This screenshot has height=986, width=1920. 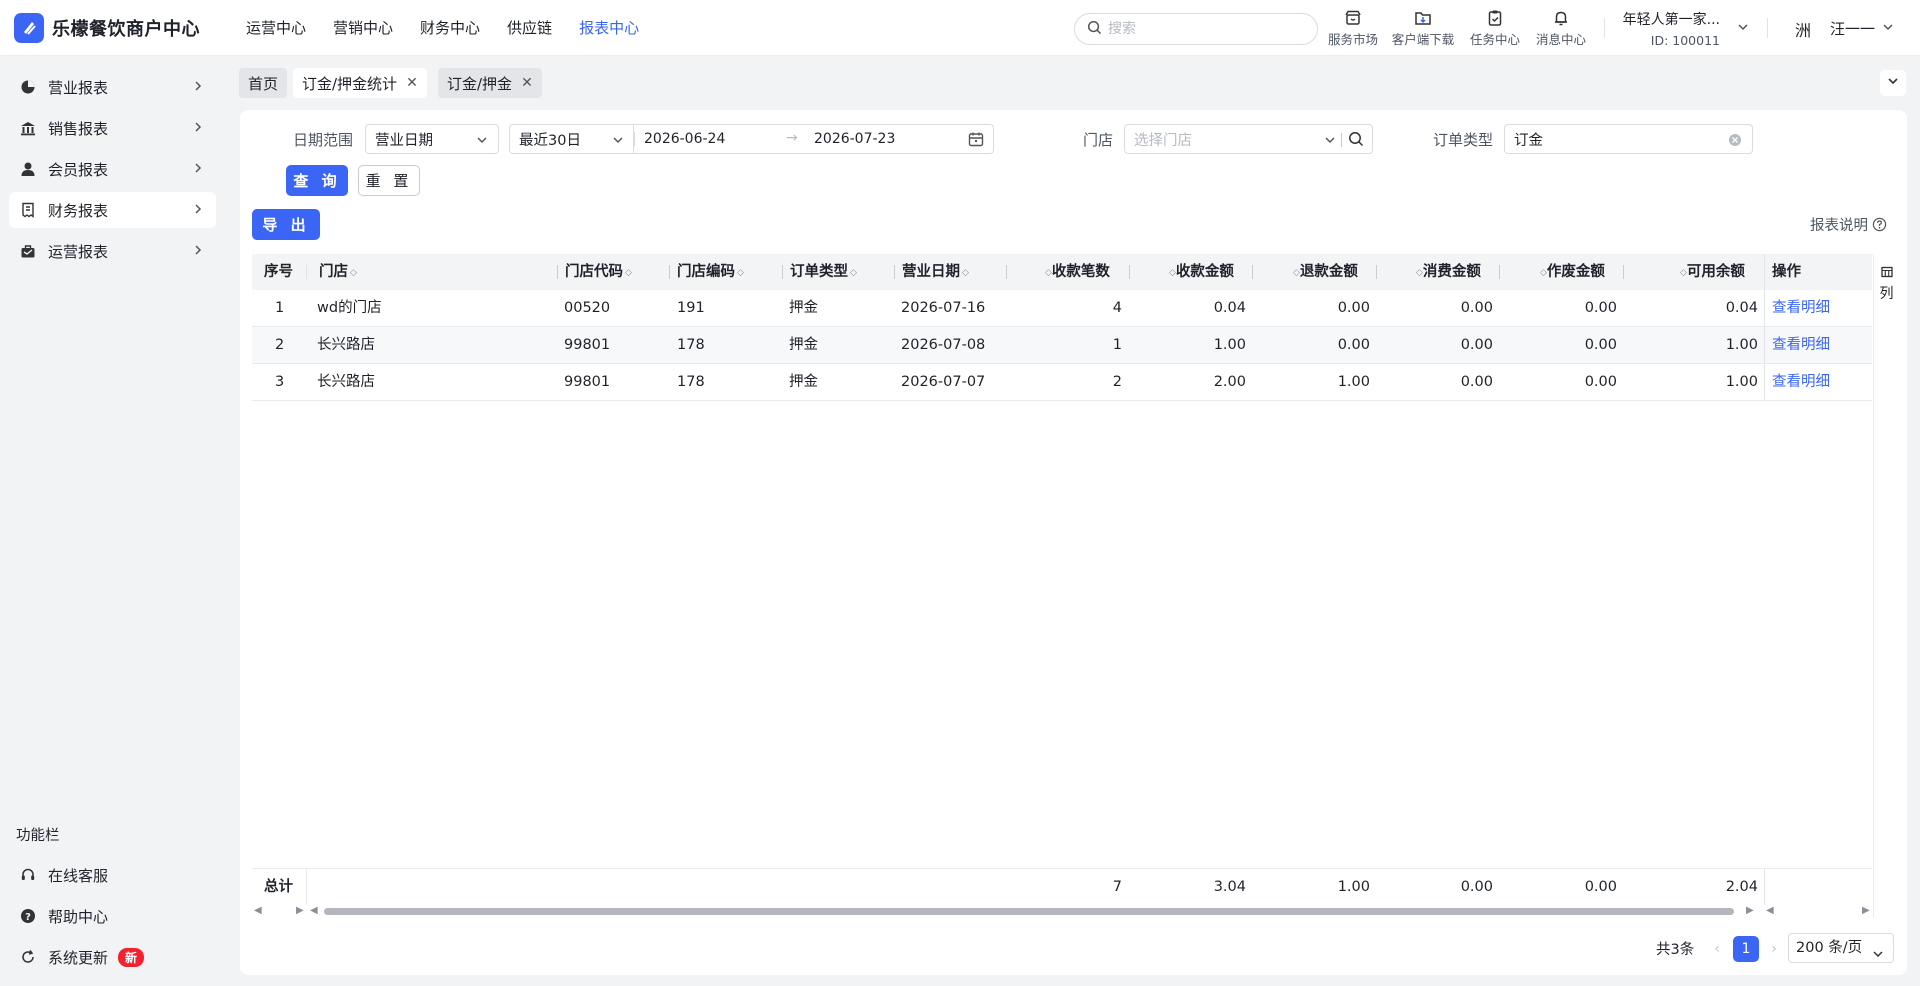 I want to click on col-header-store-code: 门店代码 ◇, so click(x=598, y=272).